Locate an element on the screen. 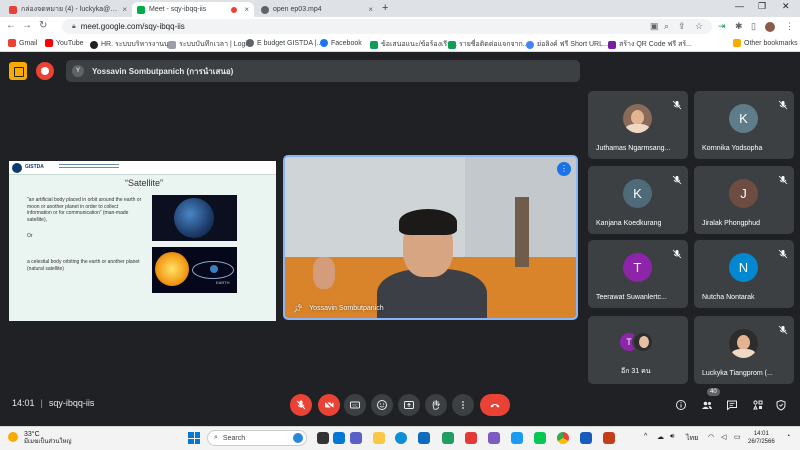 The width and height of the screenshot is (800, 450). speaker-icon: 🔊︎ is located at coordinates (672, 437).